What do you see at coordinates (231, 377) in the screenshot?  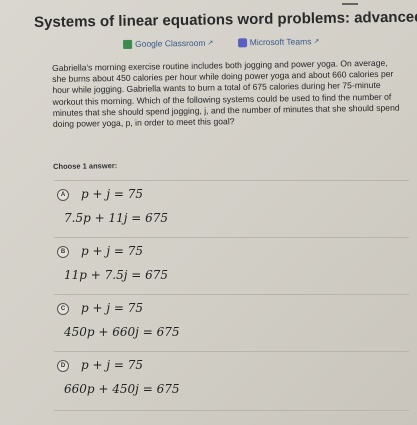 I see `answer-option-d: D p + j = 75 660p + 450j = 675` at bounding box center [231, 377].